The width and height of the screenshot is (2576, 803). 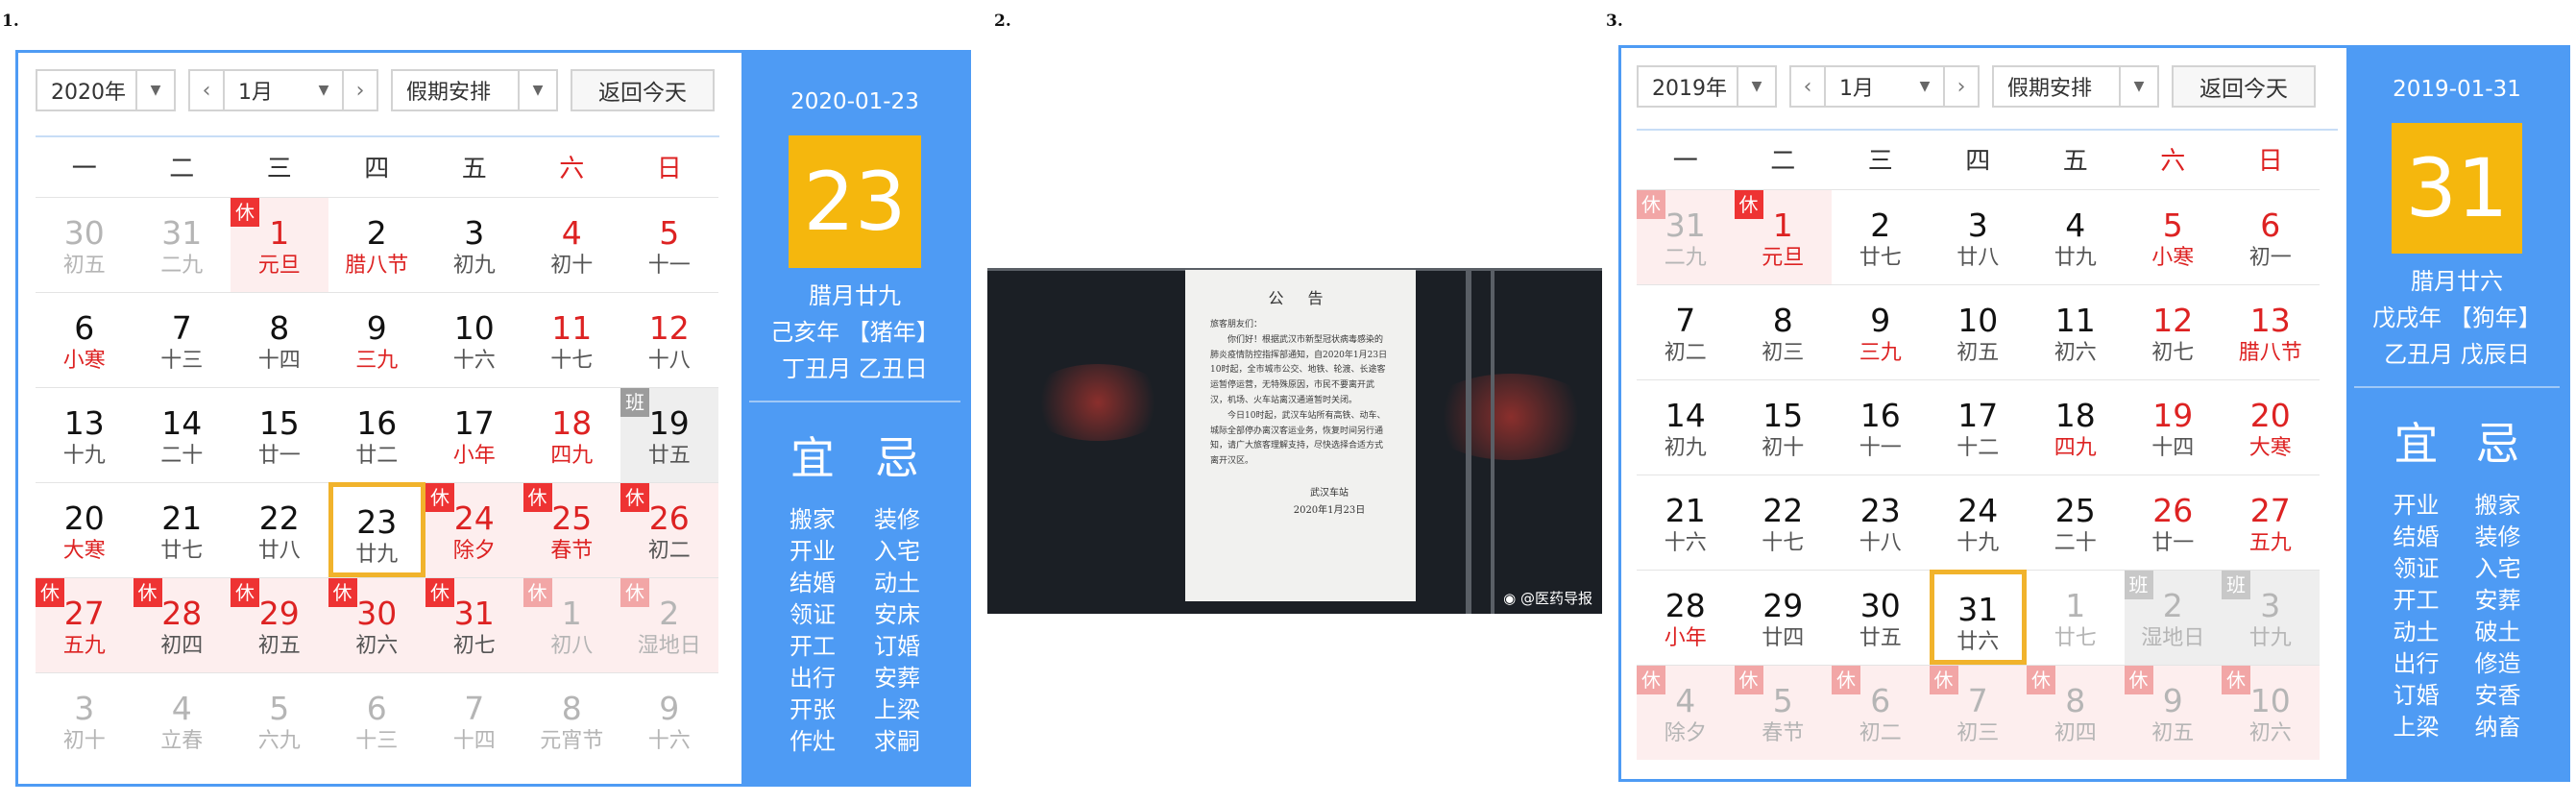 What do you see at coordinates (376, 434) in the screenshot?
I see `day-cell: 16 廿二` at bounding box center [376, 434].